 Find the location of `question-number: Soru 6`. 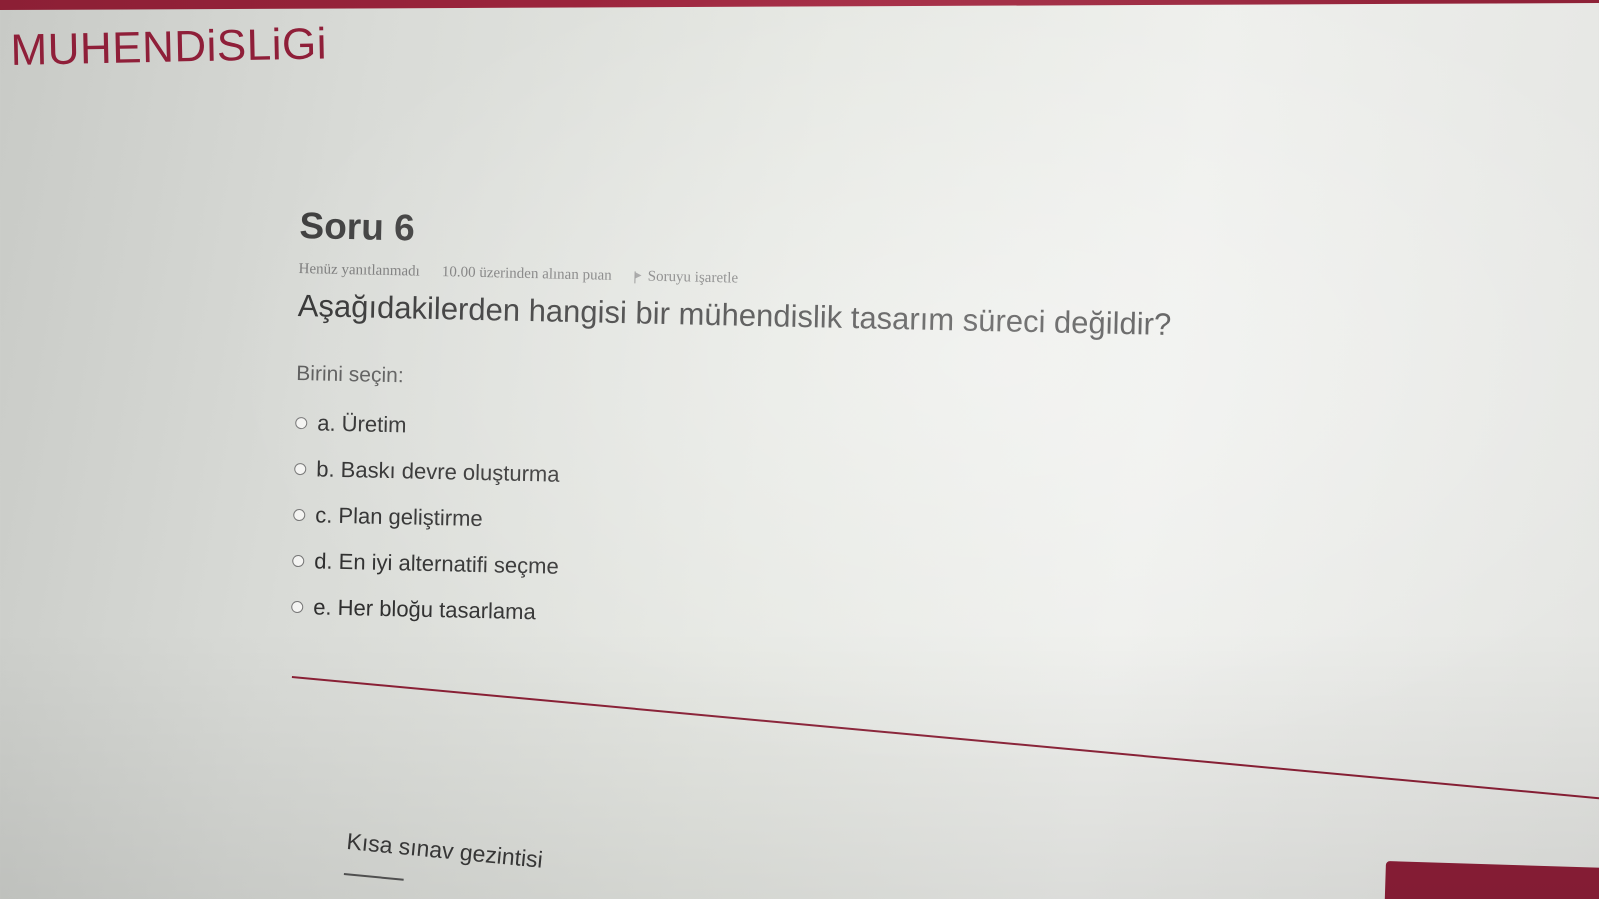

question-number: Soru 6 is located at coordinates (357, 227).